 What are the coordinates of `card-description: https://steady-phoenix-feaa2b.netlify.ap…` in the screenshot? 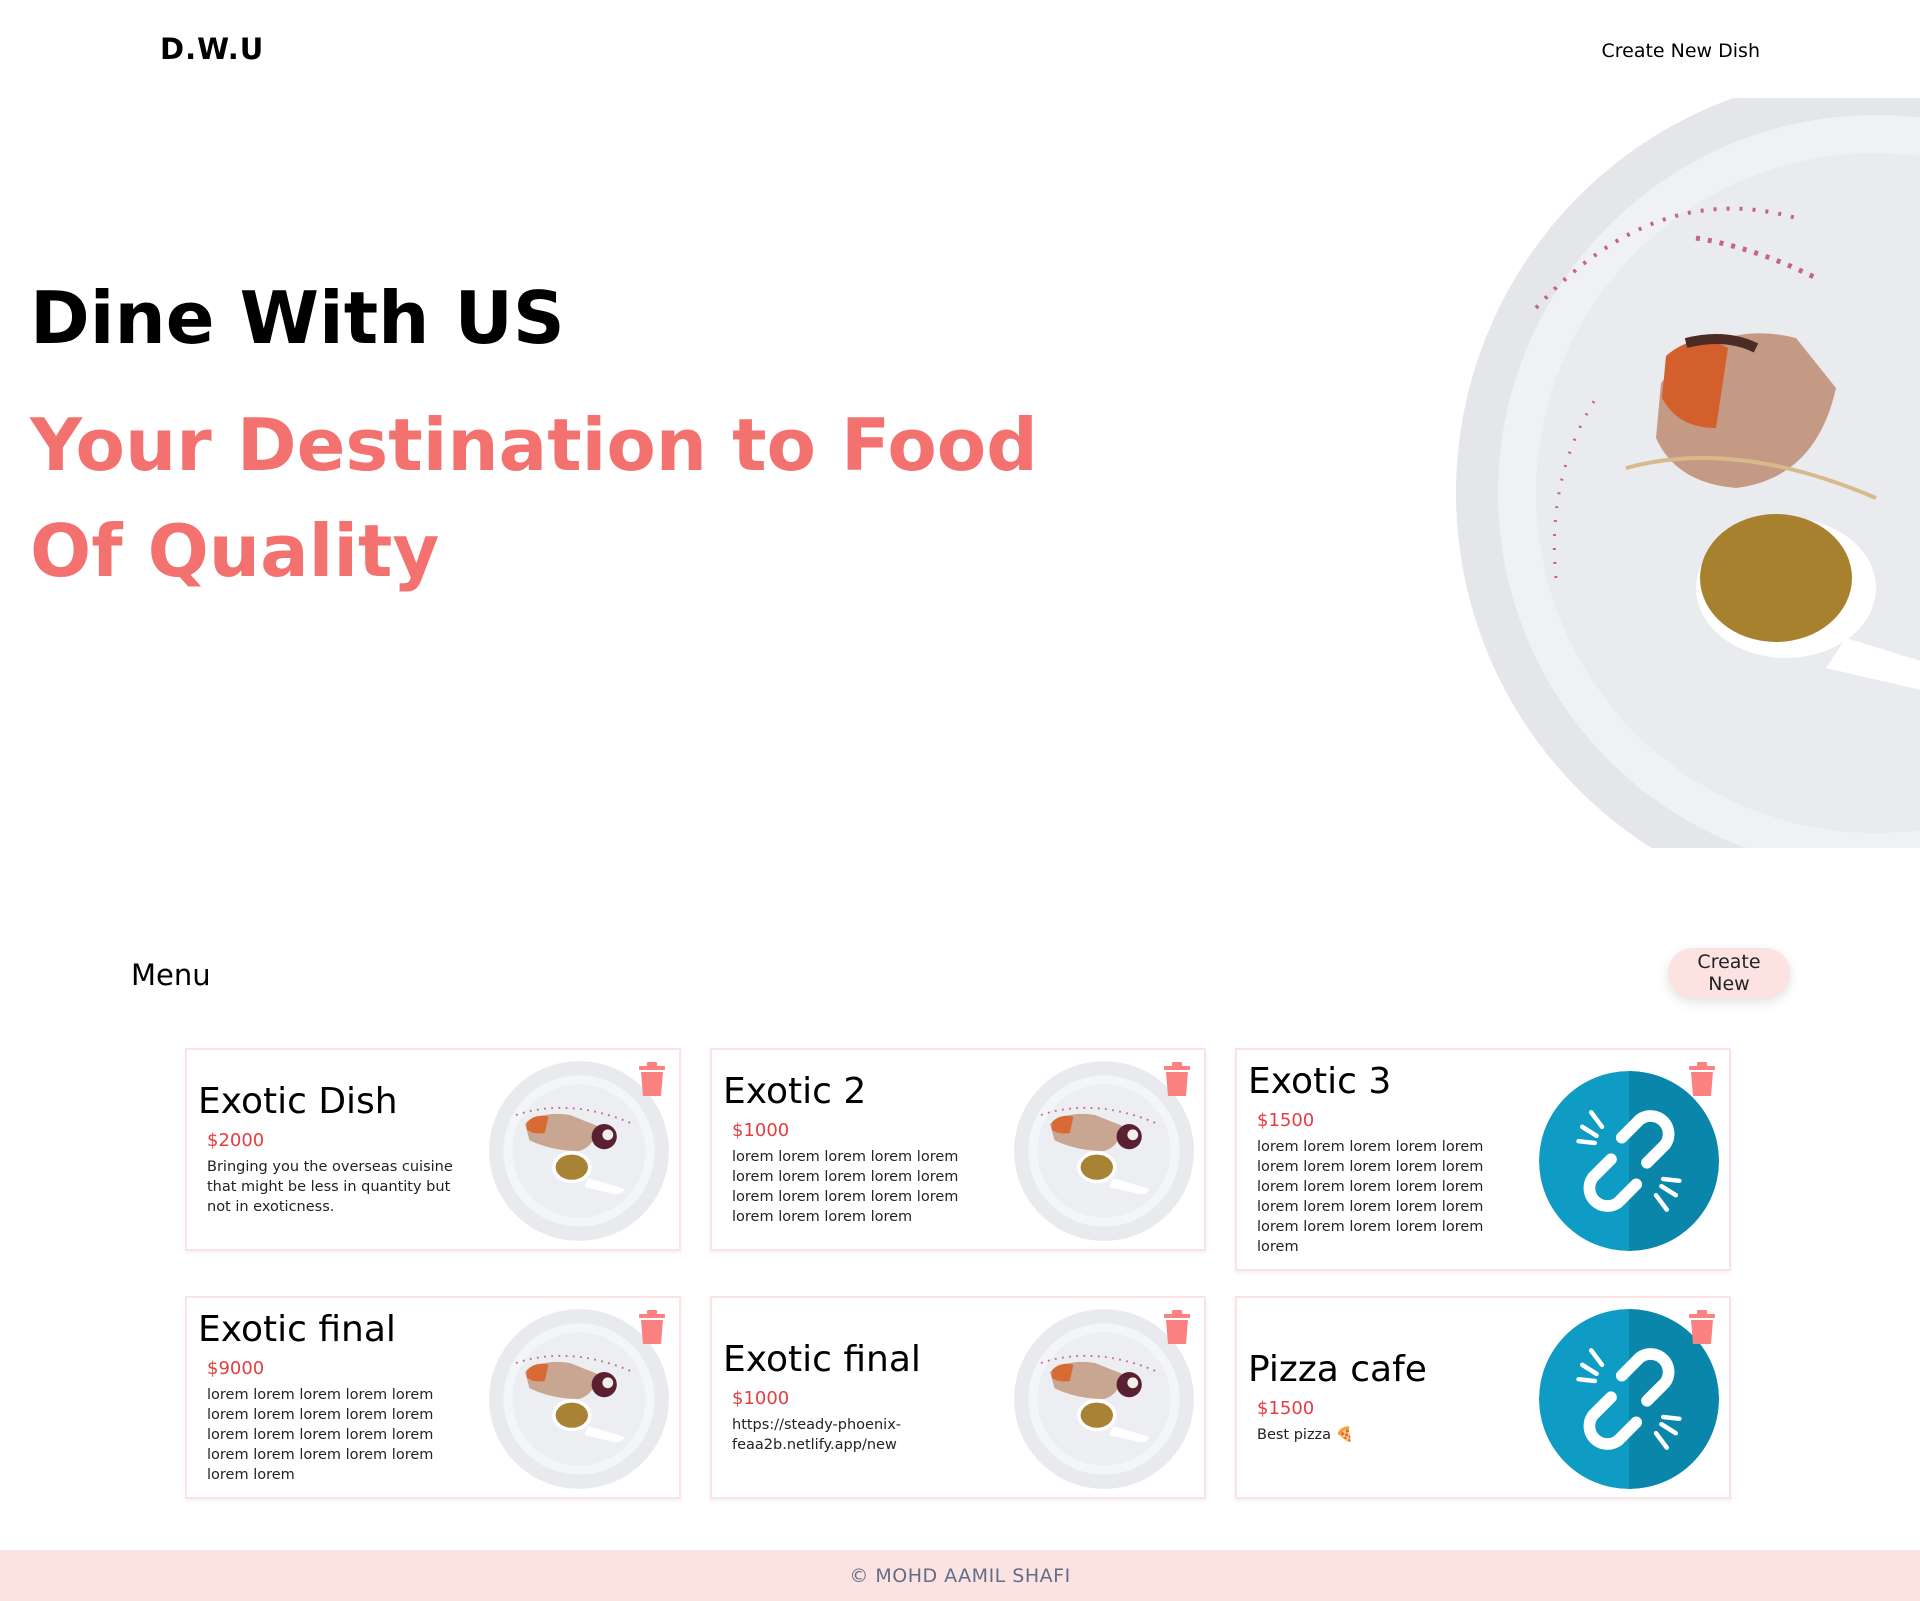 It's located at (817, 1434).